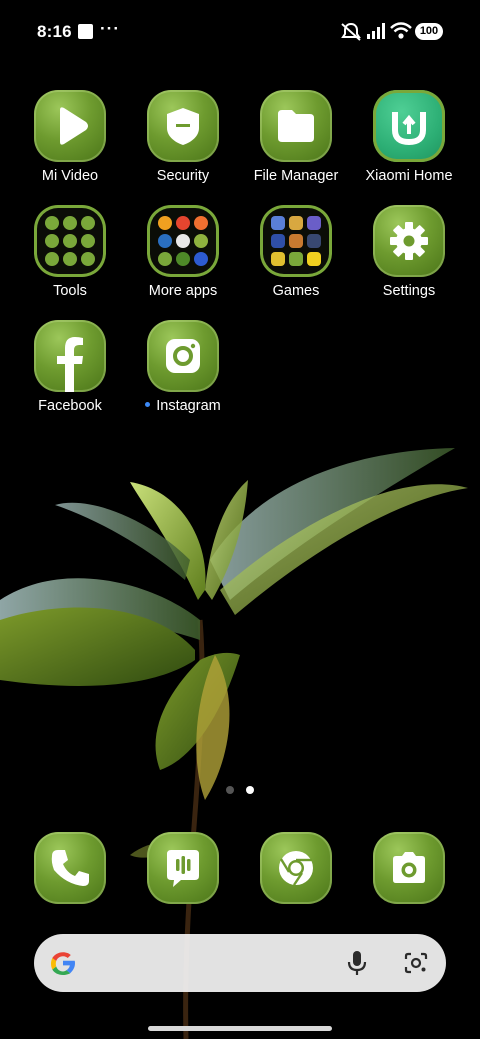  What do you see at coordinates (188, 406) in the screenshot?
I see `app-label-text: Instagram` at bounding box center [188, 406].